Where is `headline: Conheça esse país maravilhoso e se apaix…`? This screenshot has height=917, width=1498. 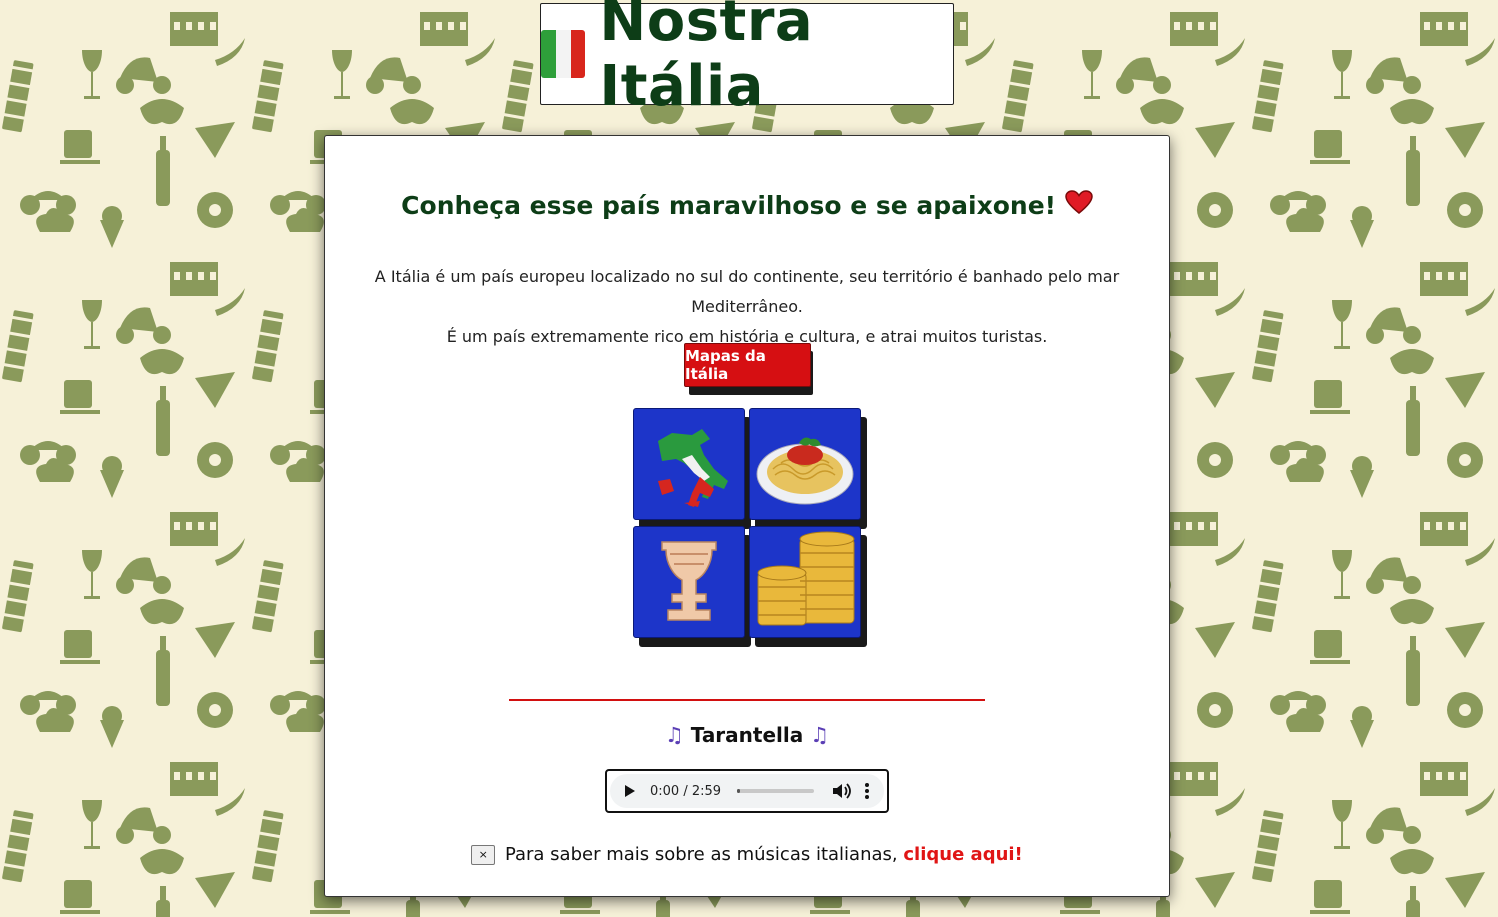 headline: Conheça esse país maravilhoso e se apaix… is located at coordinates (747, 205).